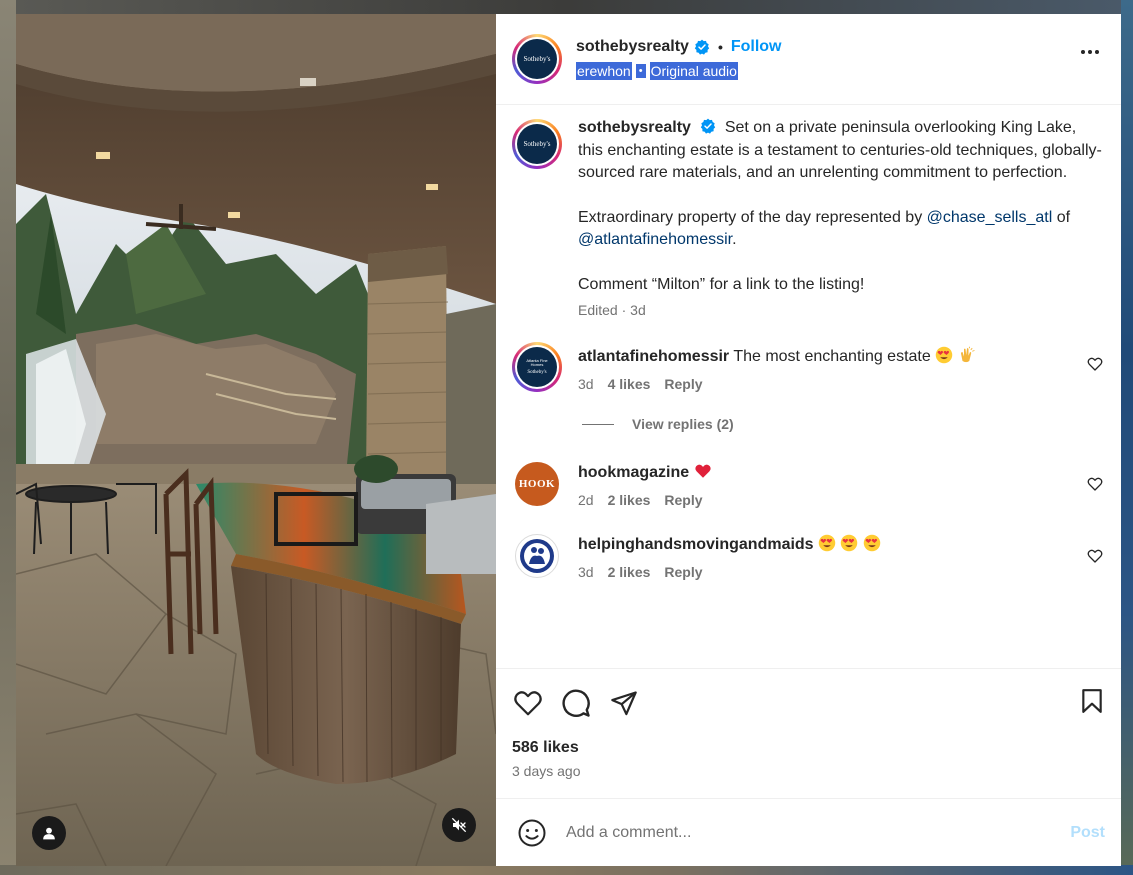  Describe the element at coordinates (633, 472) in the screenshot. I see `commenter-username: hookmagazine` at that location.